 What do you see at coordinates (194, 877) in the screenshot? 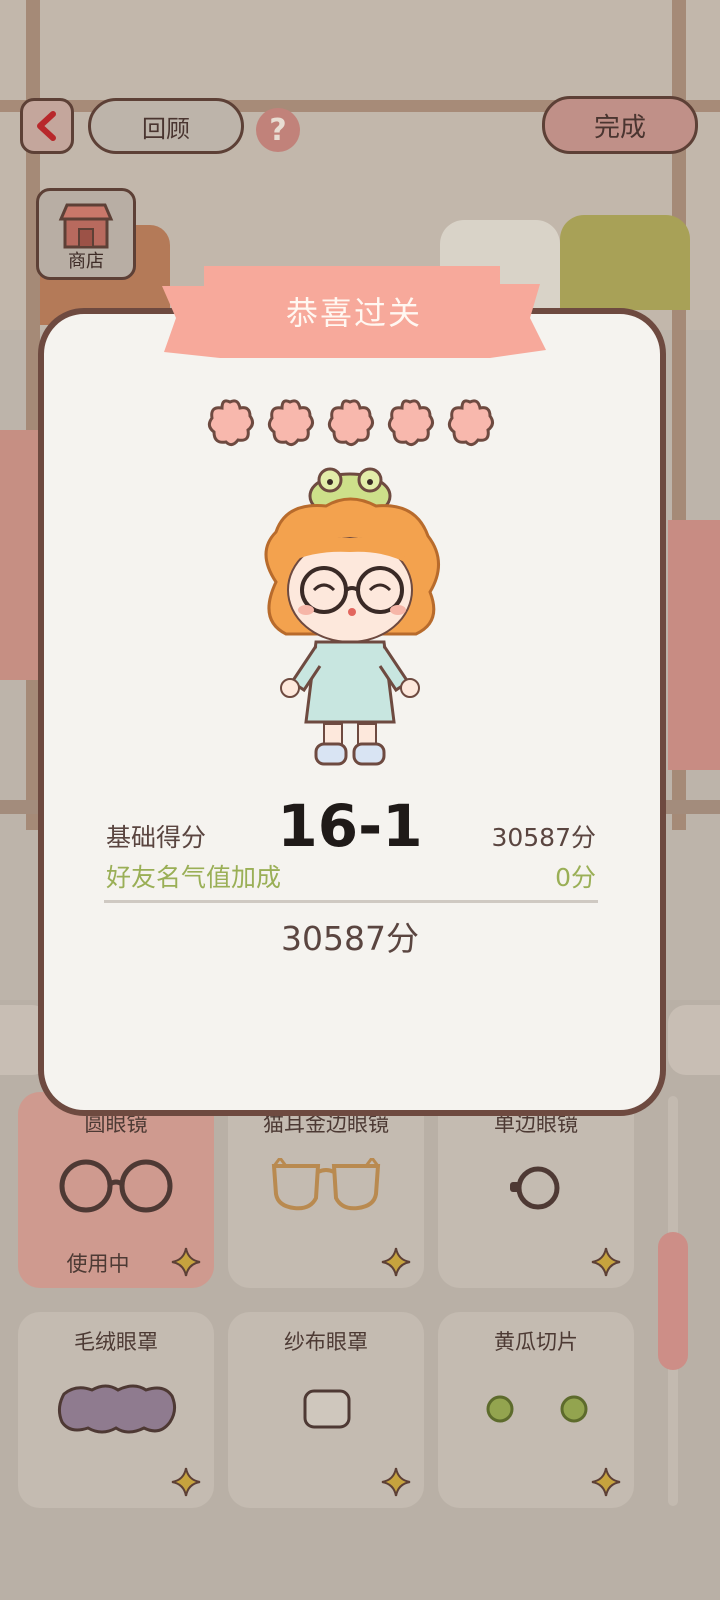
I see `friend-bonus-label: 好友名气值加成` at bounding box center [194, 877].